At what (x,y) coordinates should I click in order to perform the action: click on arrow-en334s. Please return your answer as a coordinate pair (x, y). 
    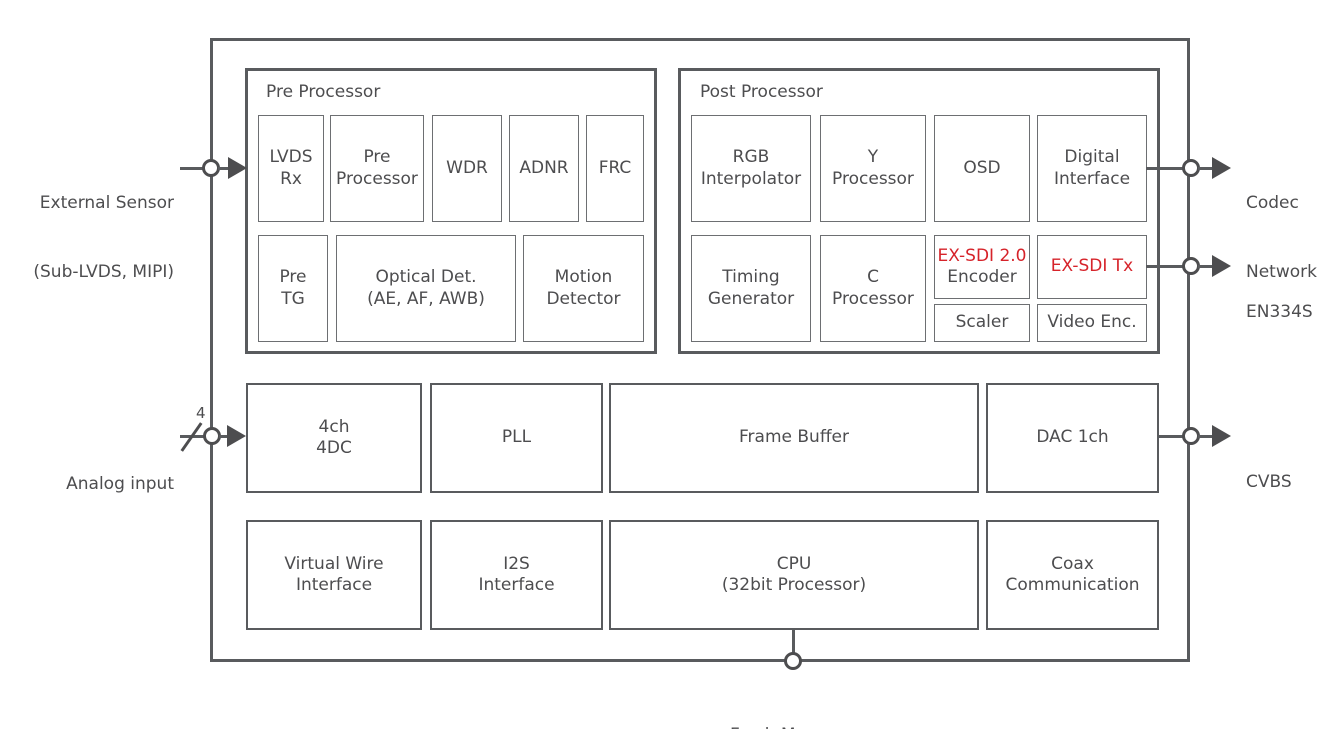
    Looking at the image, I should click on (1221, 266).